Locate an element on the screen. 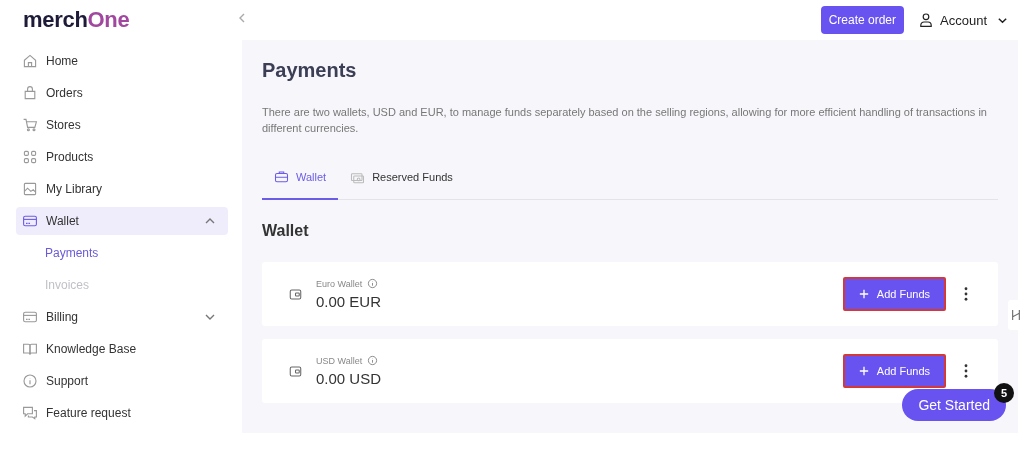 Image resolution: width=1024 pixels, height=450 pixels. sidebar-item: Stores is located at coordinates (122, 125).